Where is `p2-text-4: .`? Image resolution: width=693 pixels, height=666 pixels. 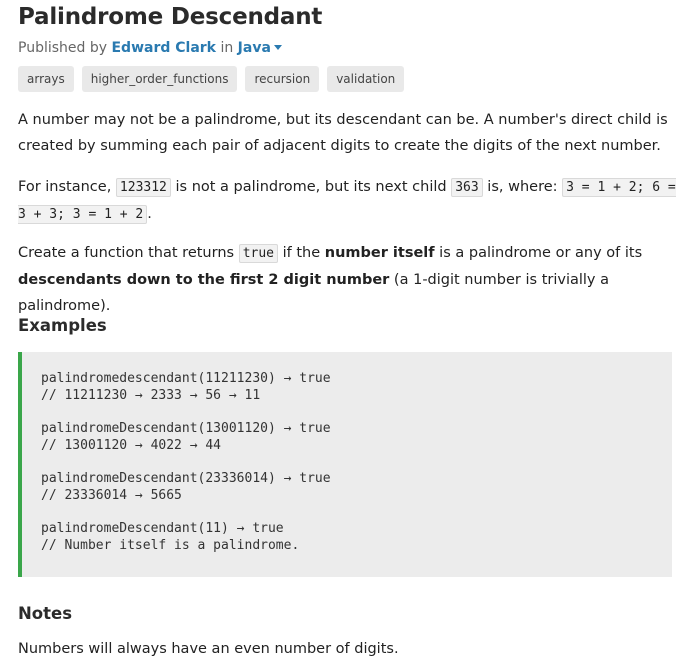
p2-text-4: . is located at coordinates (149, 214).